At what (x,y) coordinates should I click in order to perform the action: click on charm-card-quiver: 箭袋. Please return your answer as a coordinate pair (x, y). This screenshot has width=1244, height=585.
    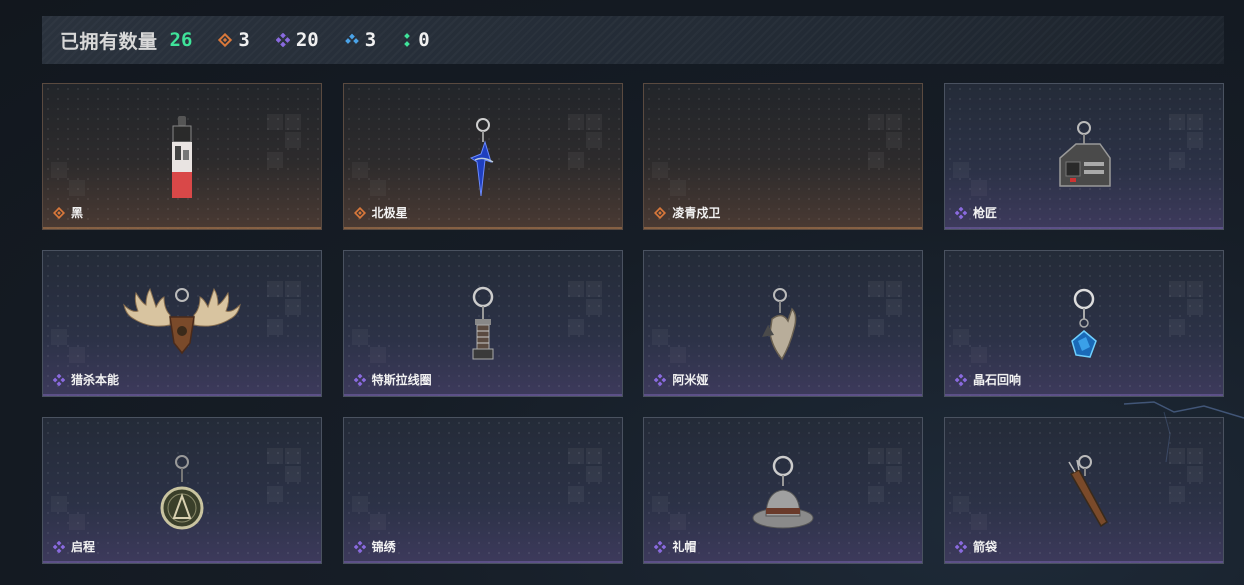
    Looking at the image, I should click on (1083, 490).